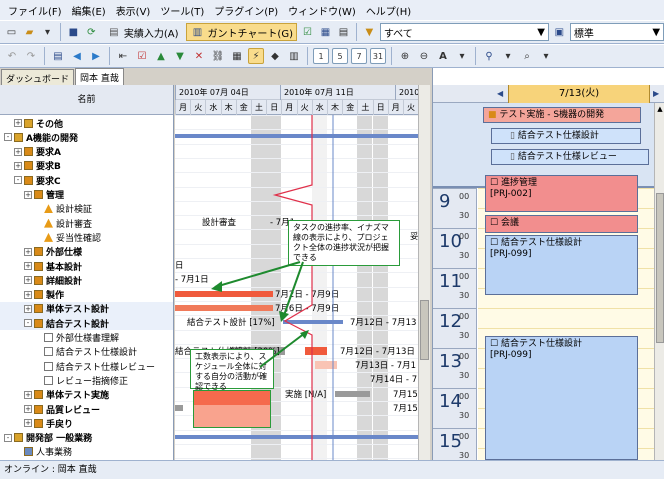 This screenshot has height=479, width=664. What do you see at coordinates (86, 123) in the screenshot?
I see `tree-row: + その他` at bounding box center [86, 123].